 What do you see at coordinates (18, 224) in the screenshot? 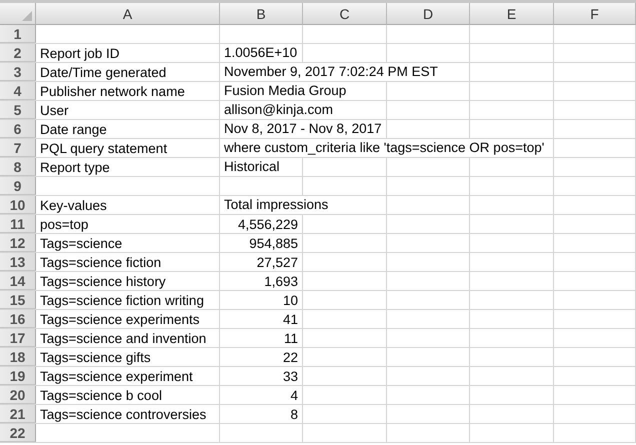
I see `row-header: 11` at bounding box center [18, 224].